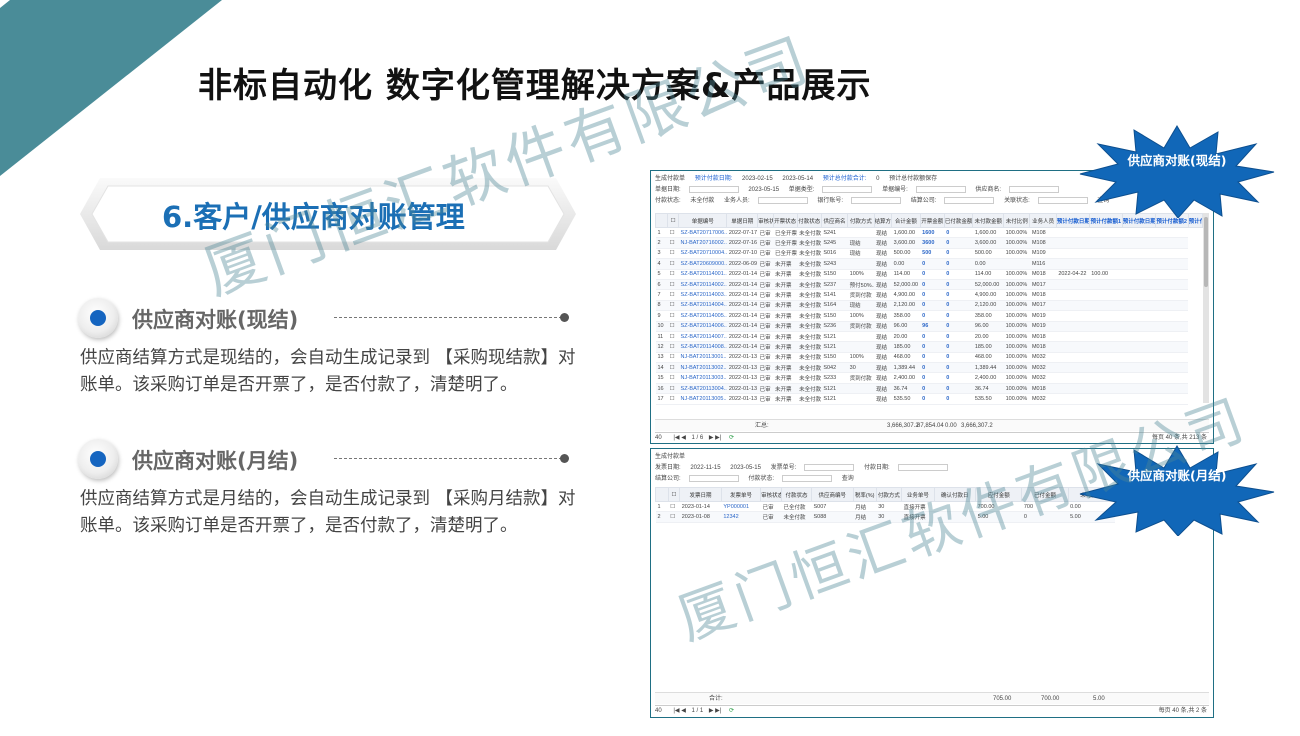 Image resolution: width=1300 pixels, height=736 pixels. I want to click on column-header: 单据编号, so click(703, 220).